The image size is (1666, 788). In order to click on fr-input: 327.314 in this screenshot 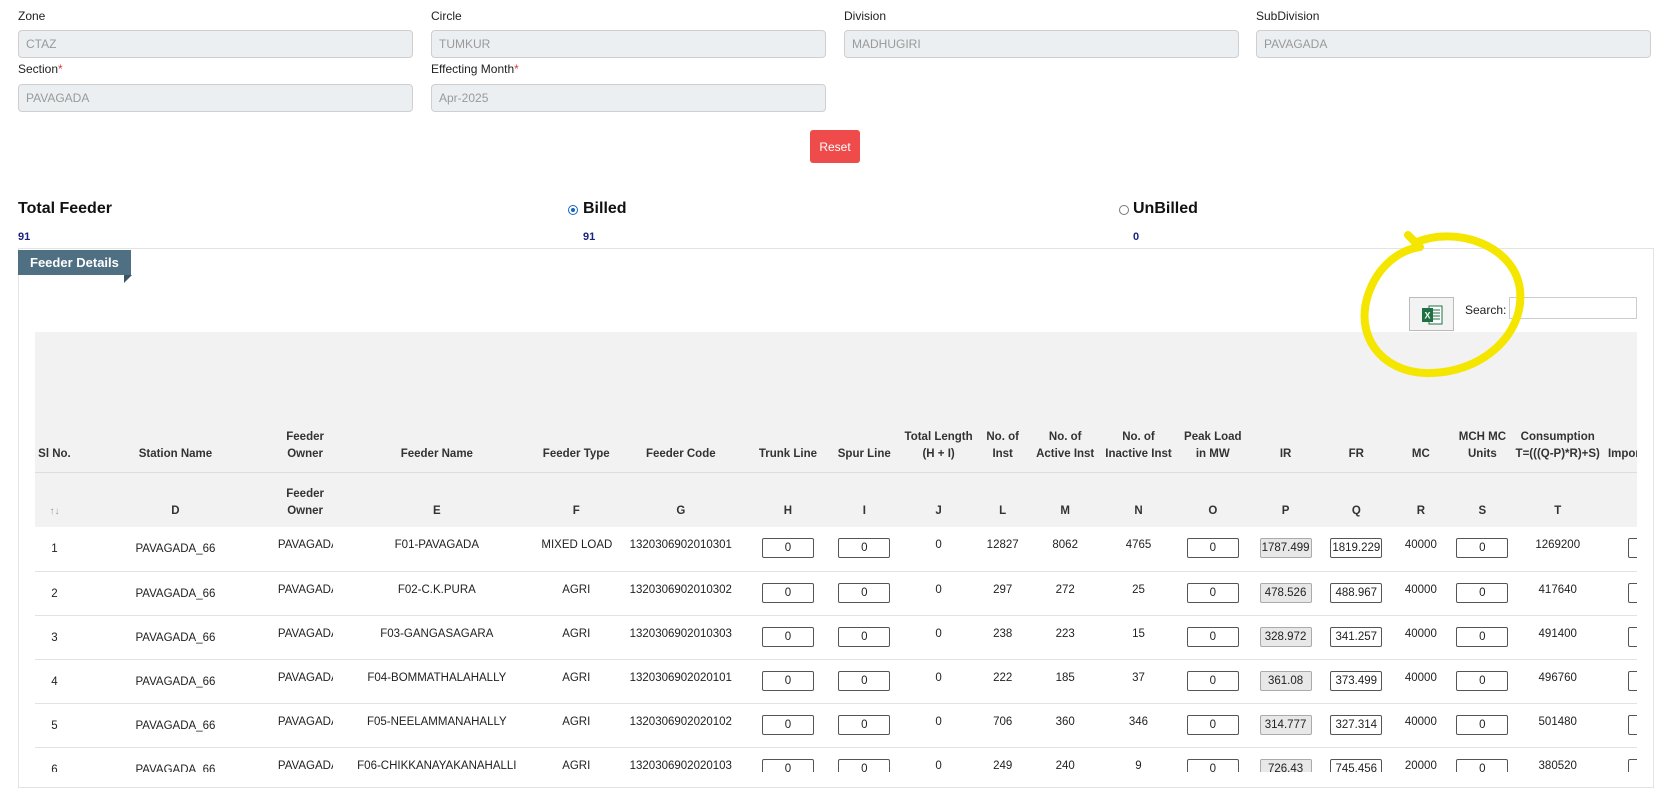, I will do `click(1356, 724)`.